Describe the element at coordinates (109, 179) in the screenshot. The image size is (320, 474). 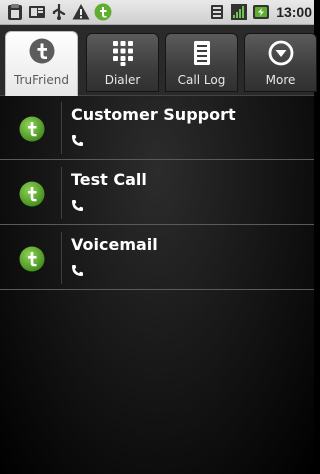
I see `contact-name: Test Call` at that location.